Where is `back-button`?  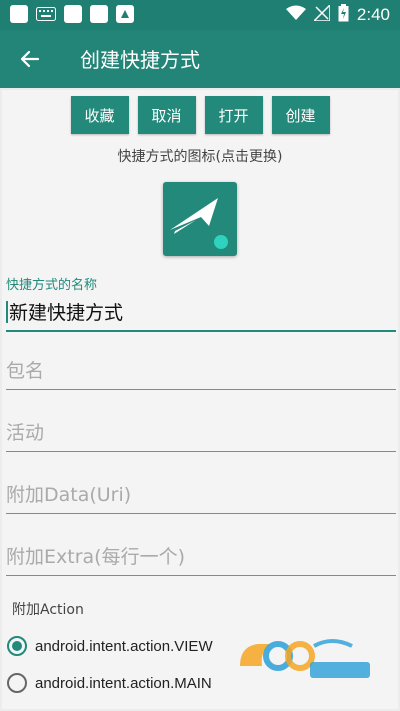
back-button is located at coordinates (30, 59).